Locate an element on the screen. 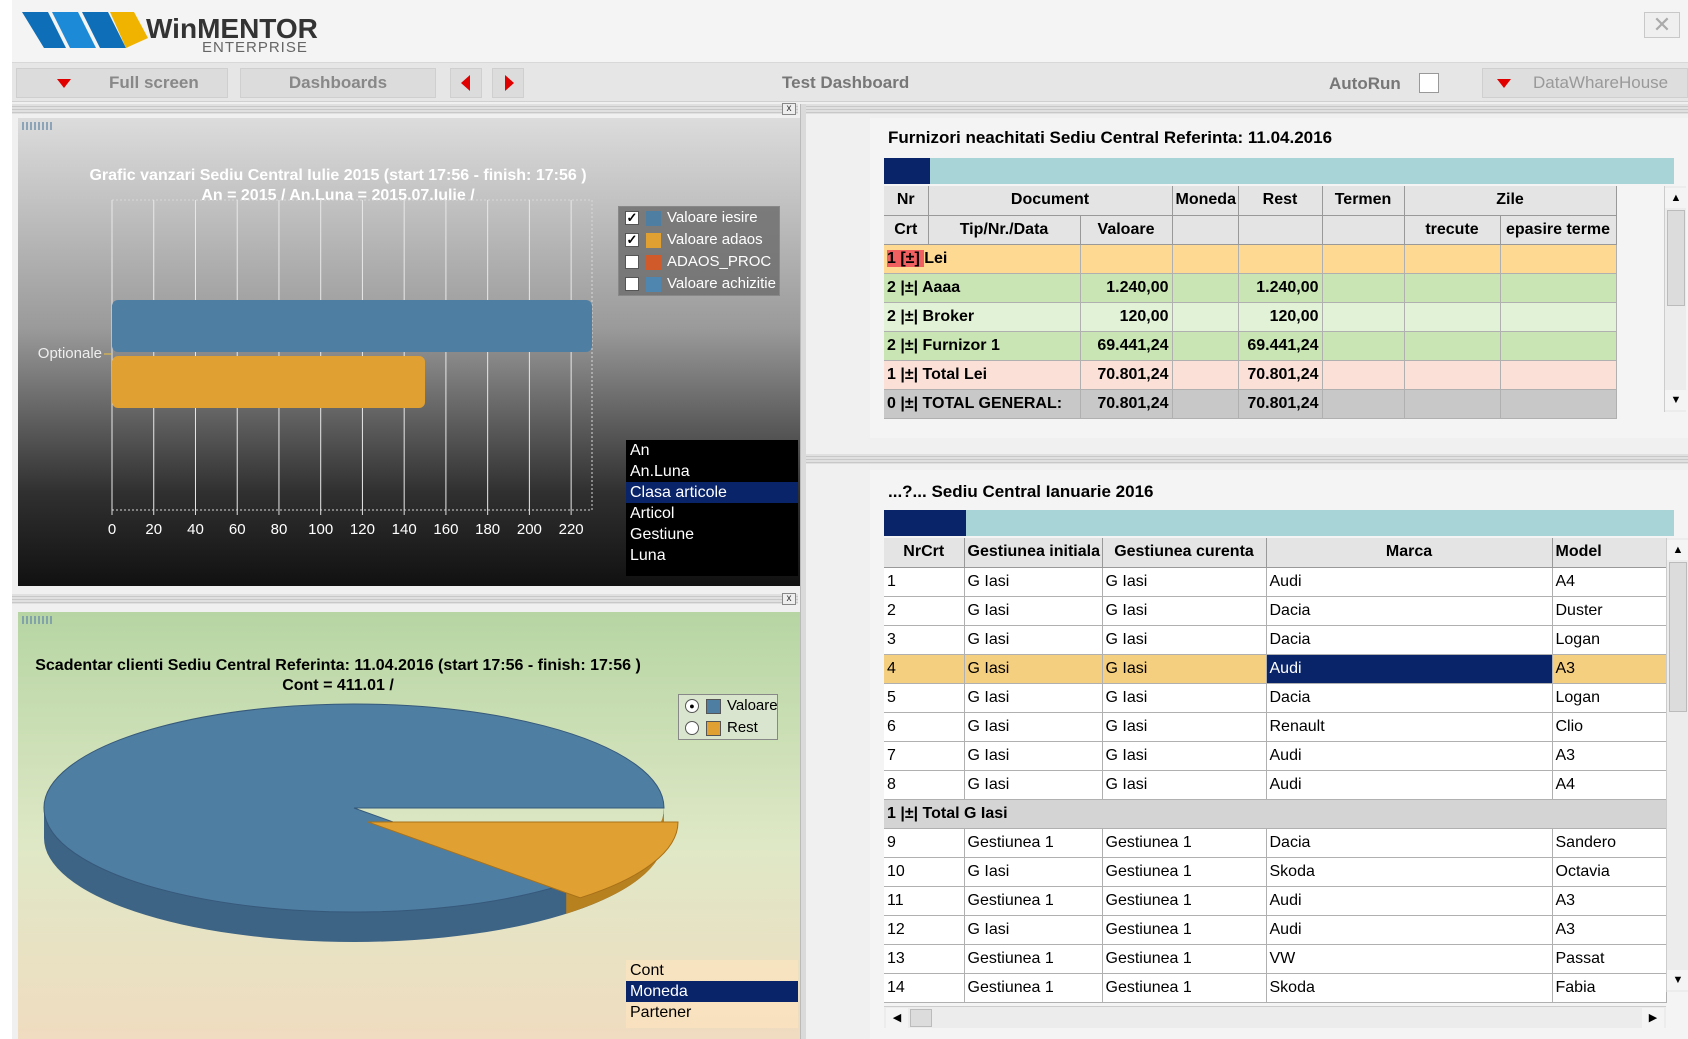 Image resolution: width=1688 pixels, height=1039 pixels. dimension-item: Articol is located at coordinates (712, 513).